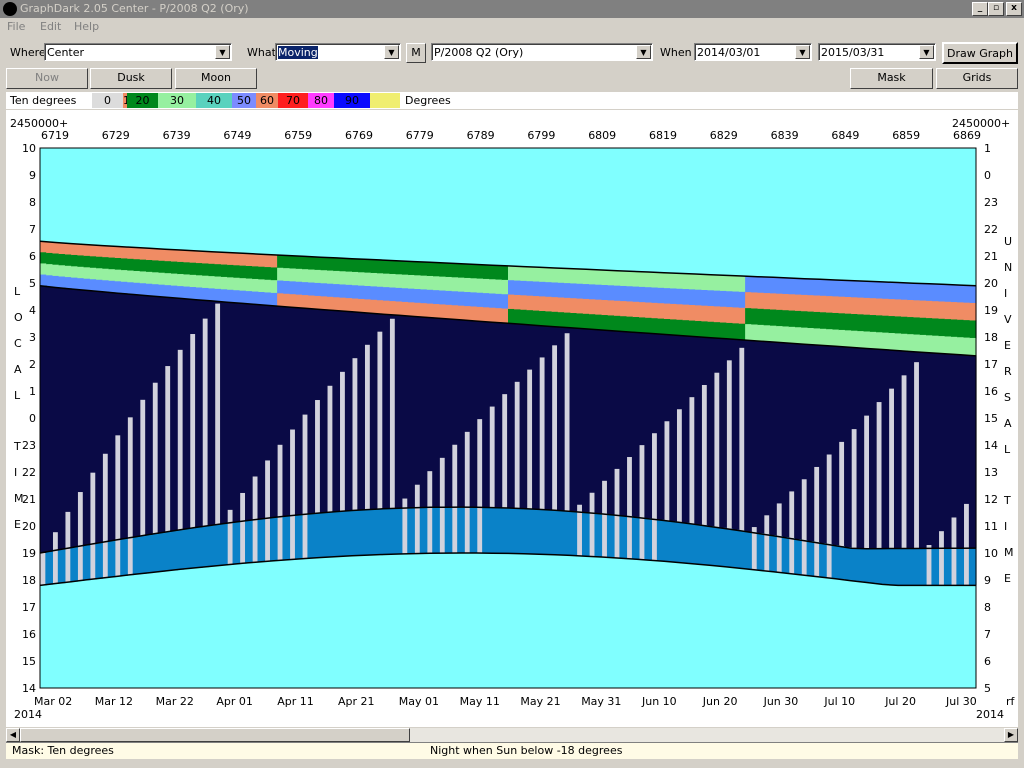  Describe the element at coordinates (853, 52) in the screenshot. I see `end-date-value: 2015/03/31` at that location.